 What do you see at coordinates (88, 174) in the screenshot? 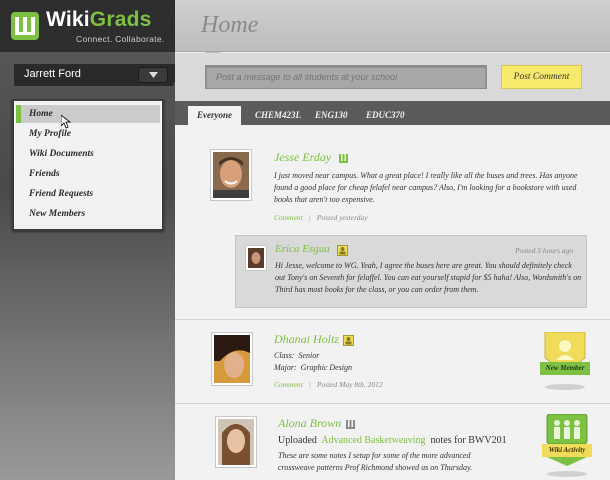
I see `nav-item-friends: Friends` at bounding box center [88, 174].